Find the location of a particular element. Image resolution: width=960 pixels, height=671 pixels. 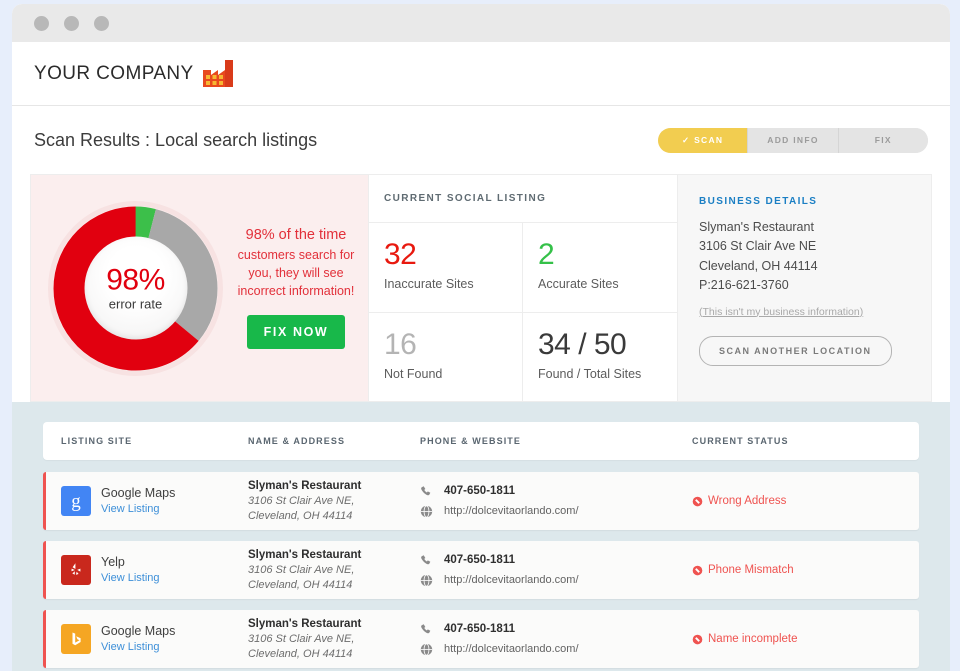

stat-inaccurate-value: 32 is located at coordinates (400, 254).